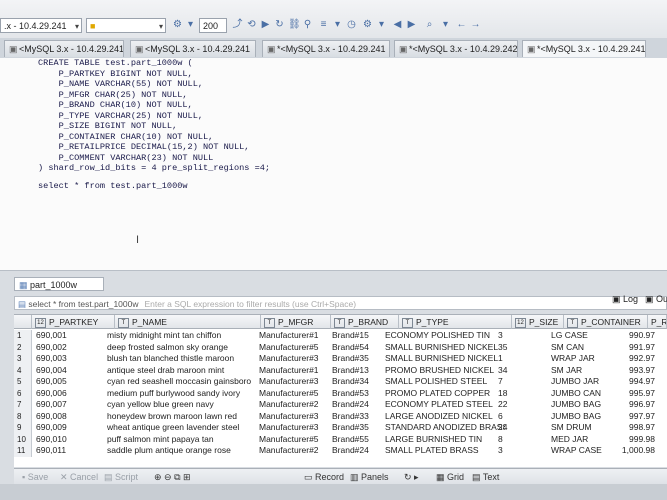  I want to click on cancel-button: ✕ Cancel, so click(79, 477).